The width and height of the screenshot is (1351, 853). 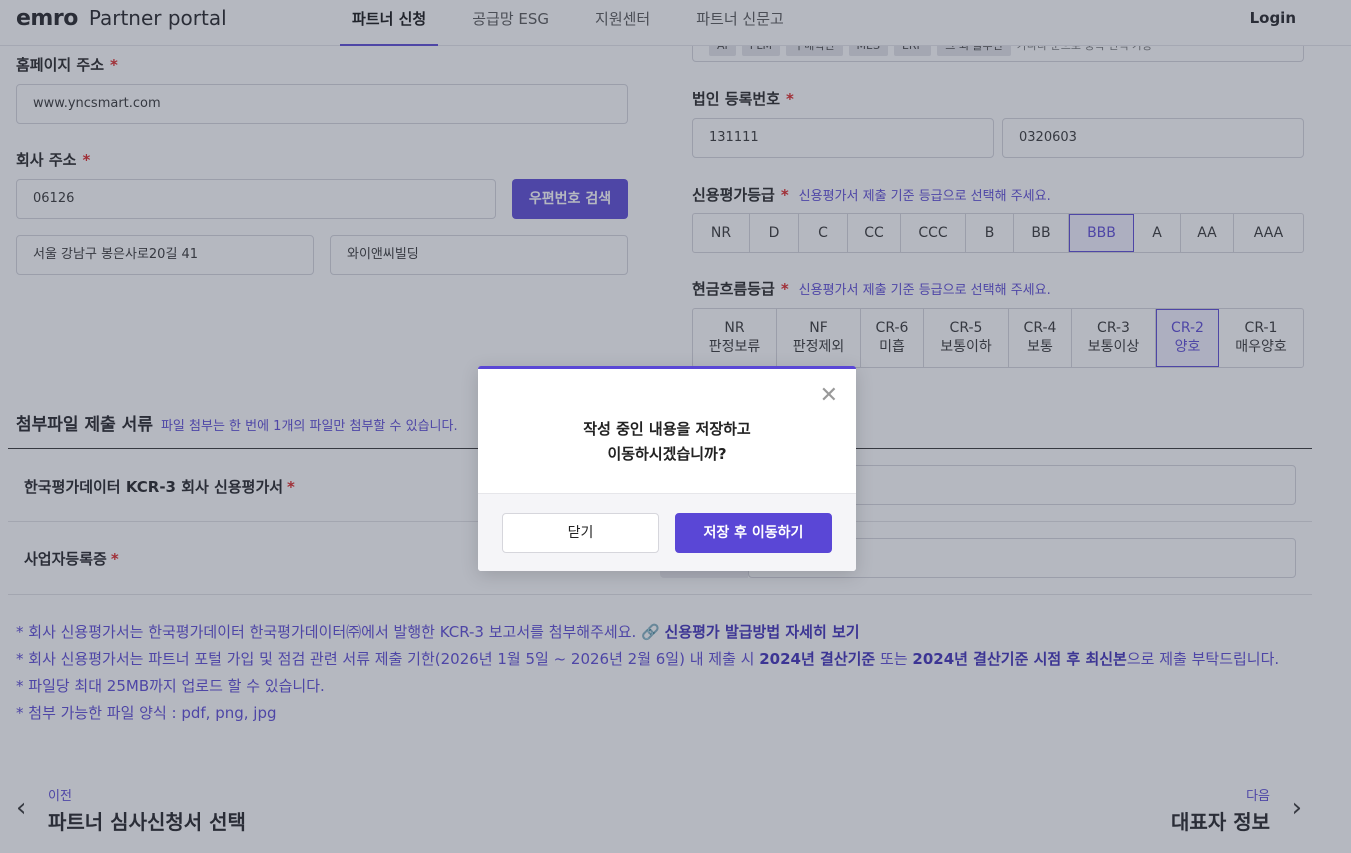 What do you see at coordinates (667, 532) in the screenshot?
I see `dialog-footer: 닫기 저장 후 이동하기` at bounding box center [667, 532].